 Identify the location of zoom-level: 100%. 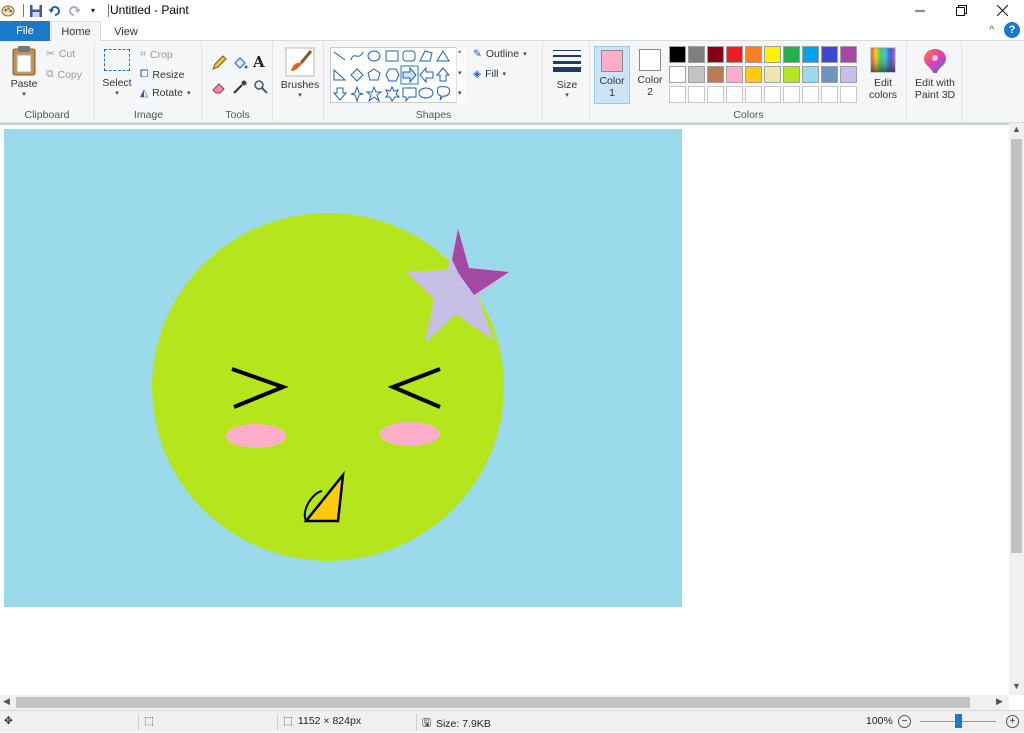
(879, 721).